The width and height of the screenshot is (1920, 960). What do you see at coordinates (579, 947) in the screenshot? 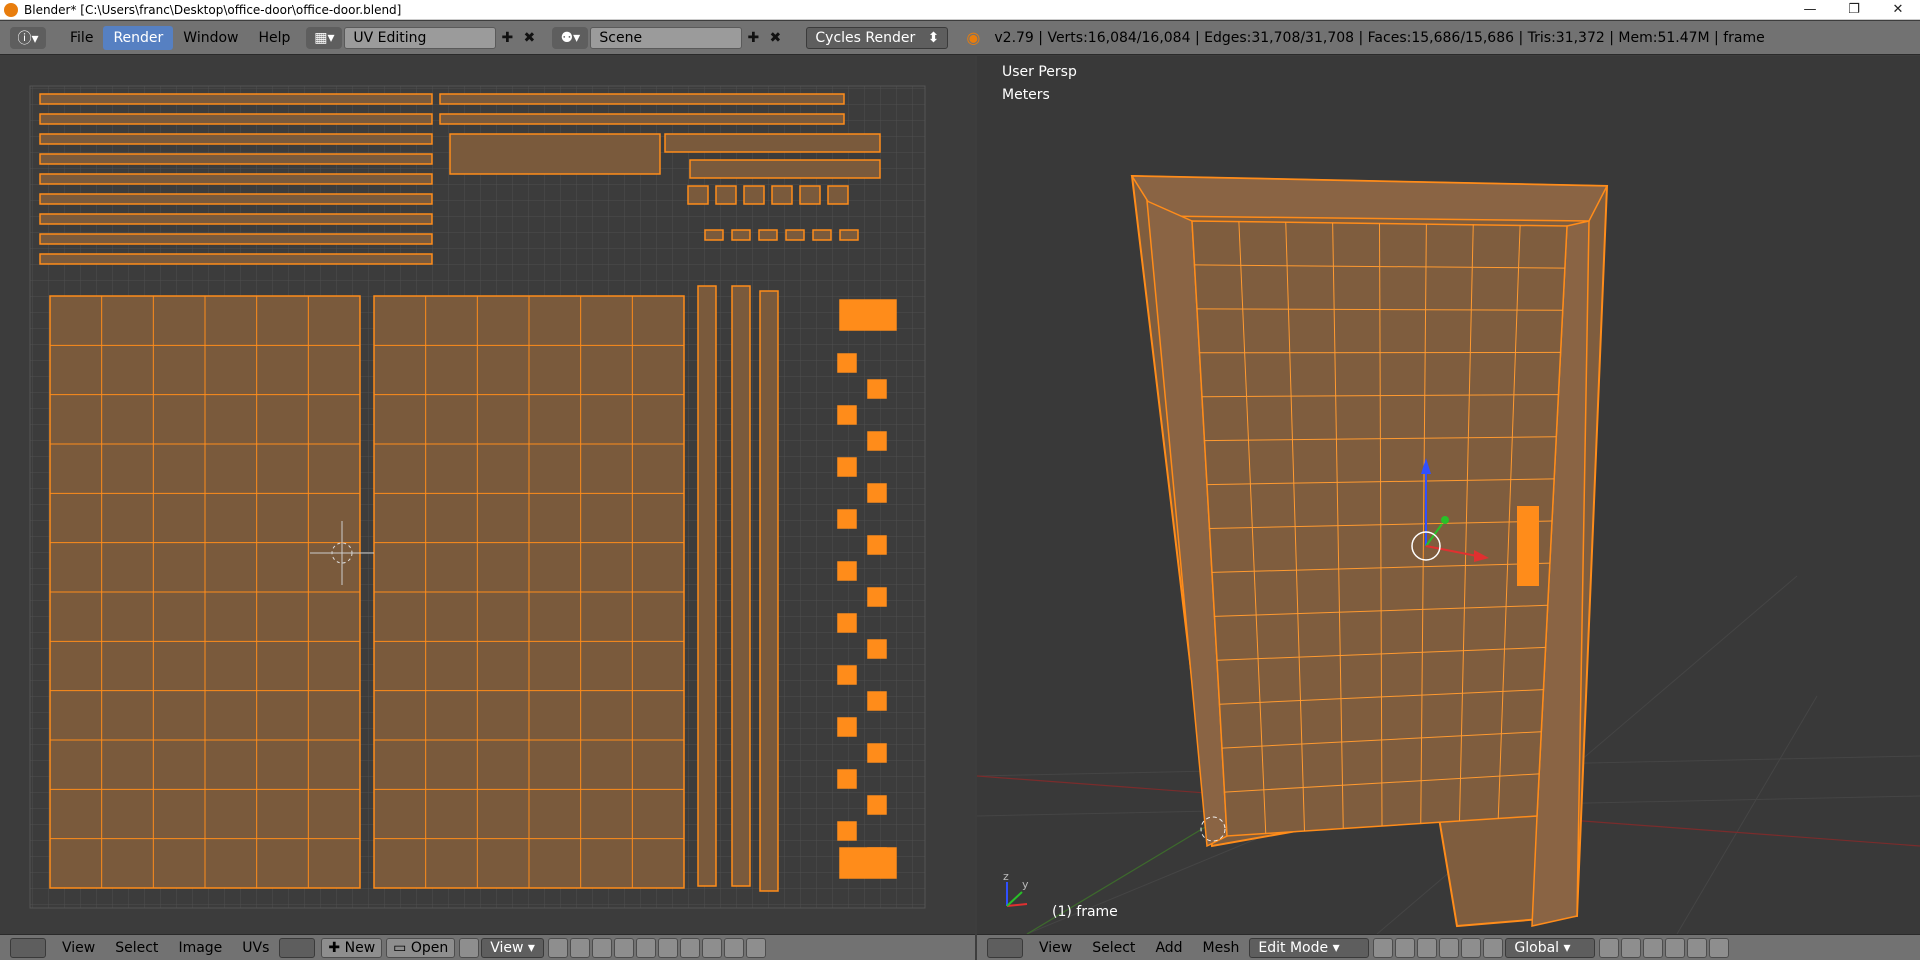
I see `sync-selection-icon` at bounding box center [579, 947].